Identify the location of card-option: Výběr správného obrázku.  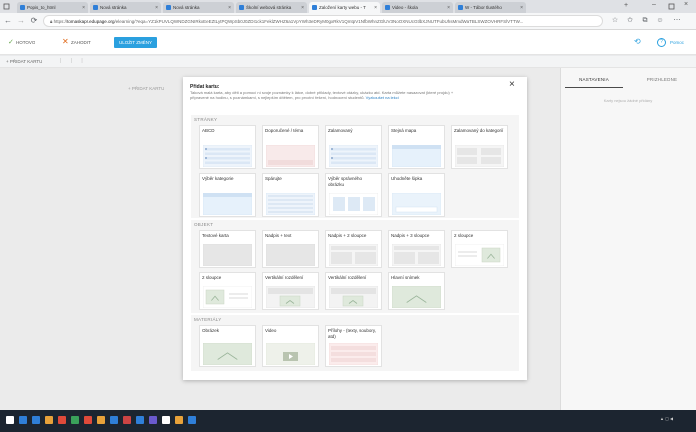
(353, 195).